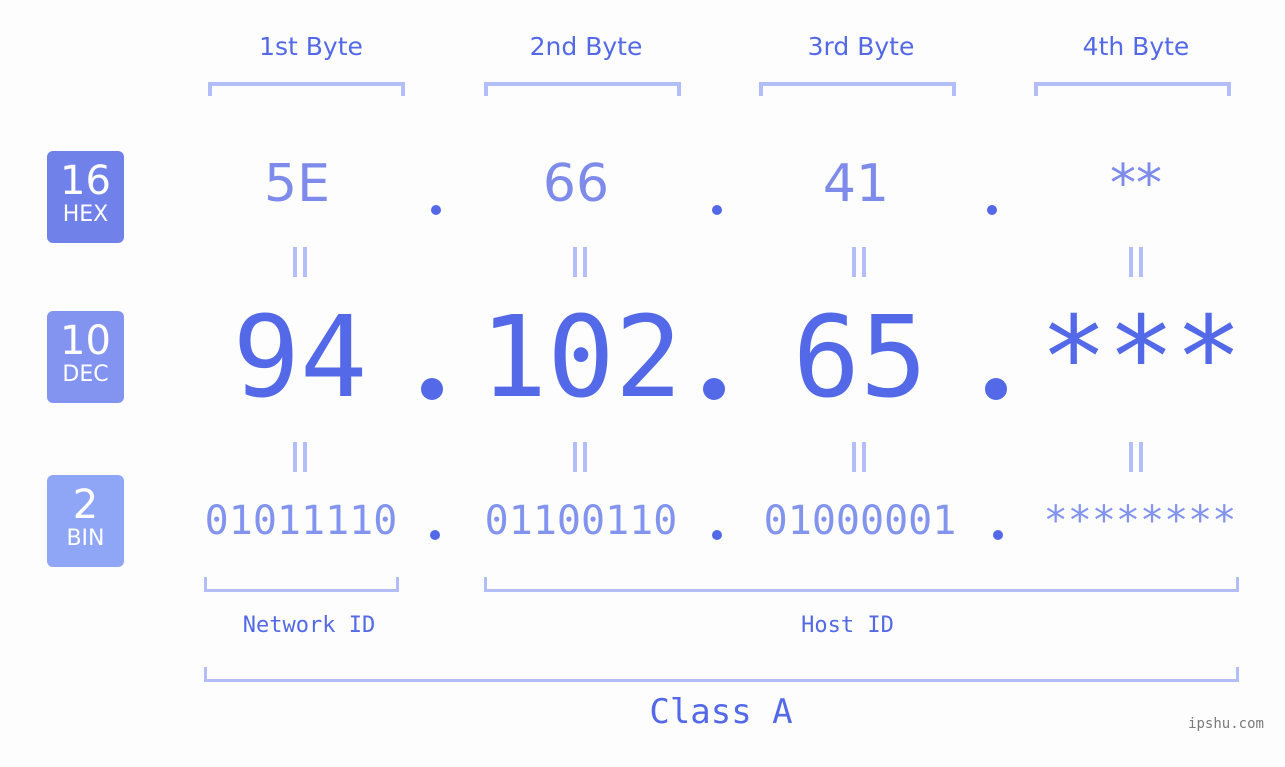 This screenshot has height=767, width=1285. I want to click on bin-badge-label: BIN, so click(85, 538).